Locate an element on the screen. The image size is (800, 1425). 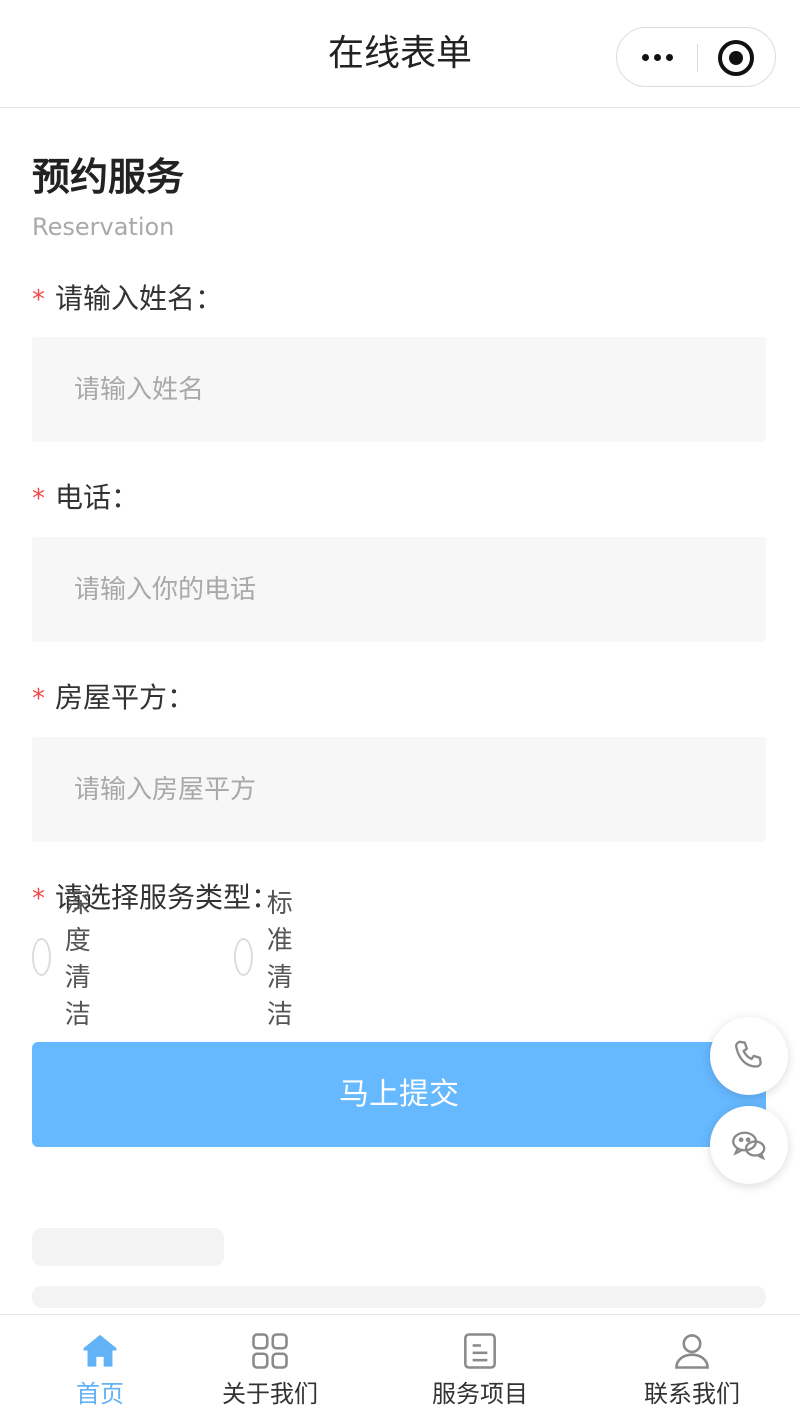
phone-label: * 电话： is located at coordinates (85, 498).